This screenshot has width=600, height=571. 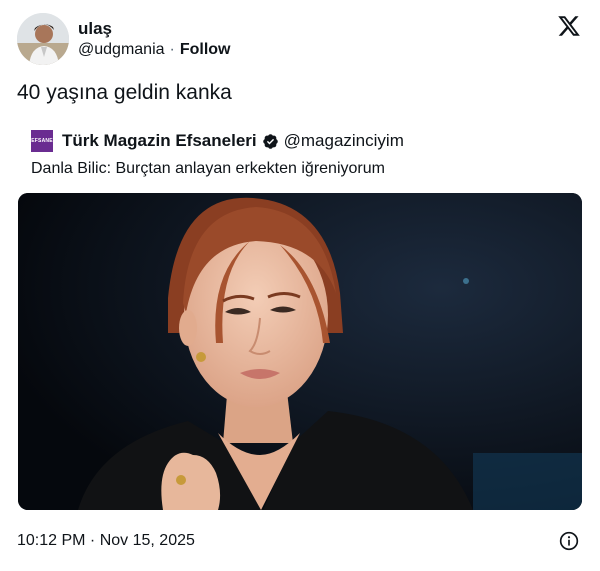 I want to click on verified-badge-icon, so click(x=270, y=141).